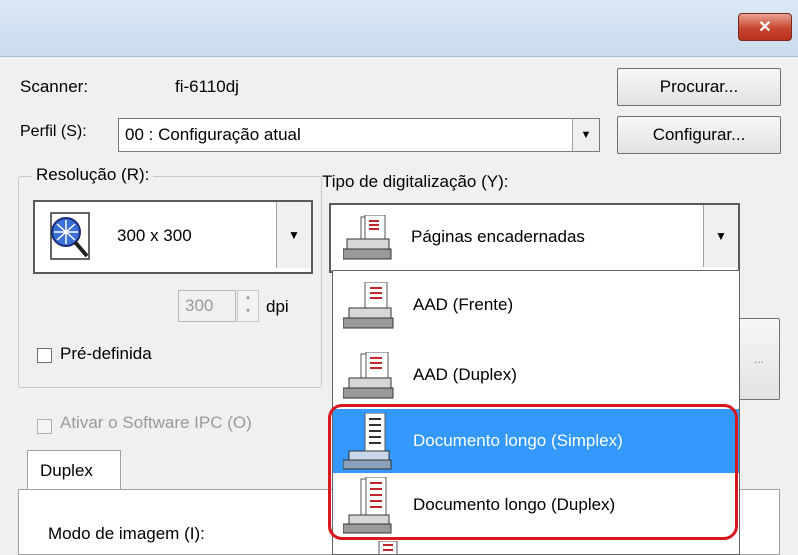 The width and height of the screenshot is (798, 555). I want to click on scanner-duplex-icon, so click(368, 375).